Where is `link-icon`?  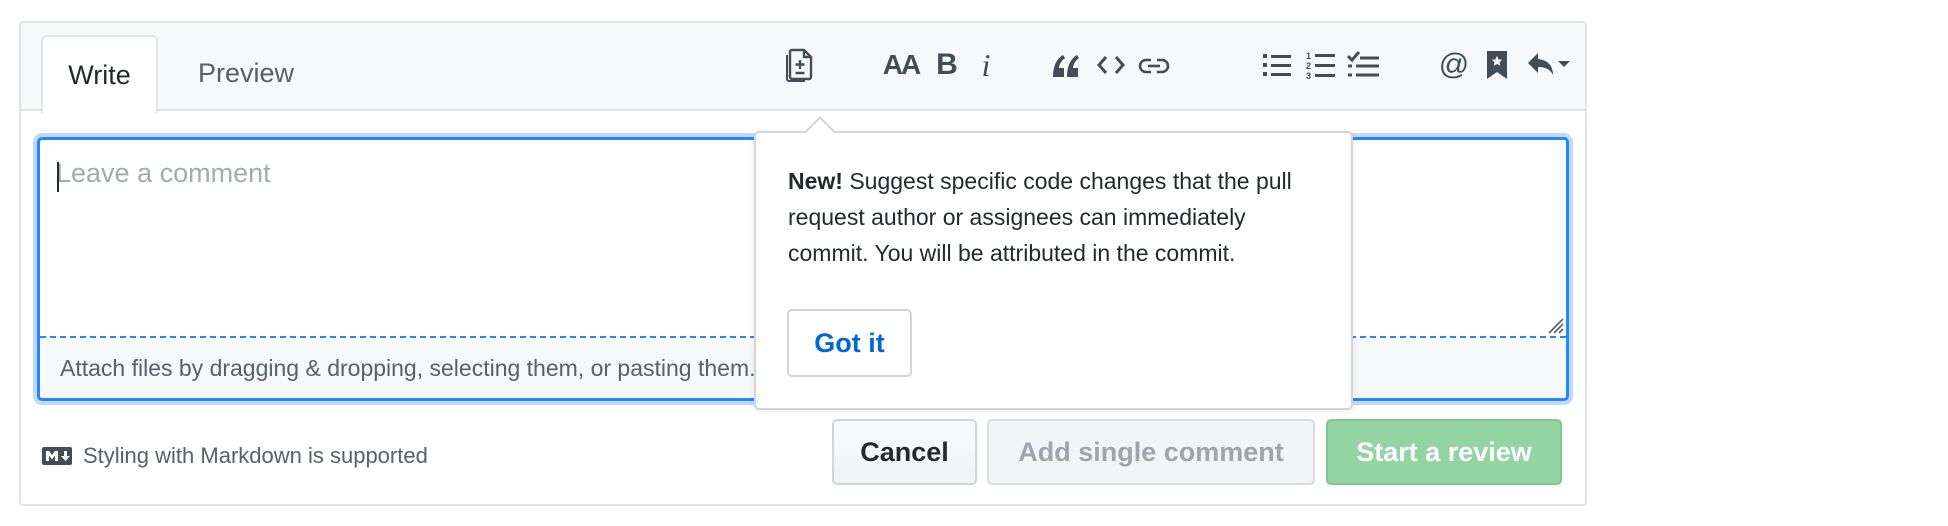 link-icon is located at coordinates (1154, 65).